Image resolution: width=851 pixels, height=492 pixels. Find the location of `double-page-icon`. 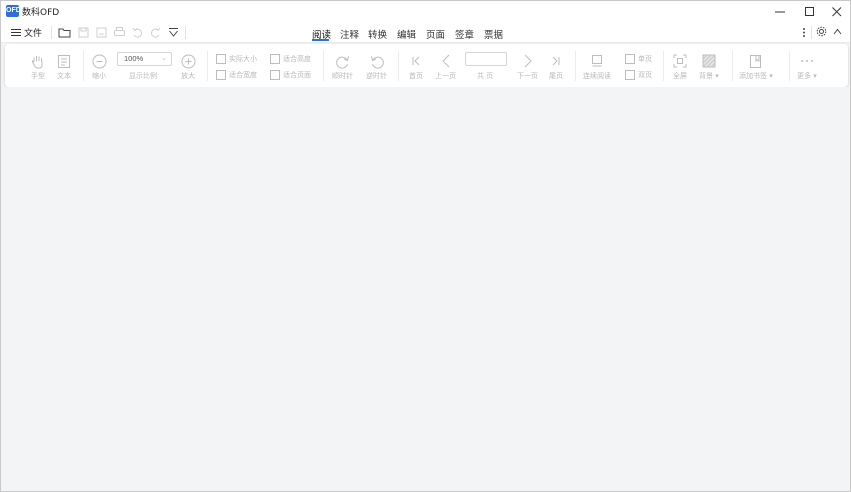

double-page-icon is located at coordinates (630, 75).